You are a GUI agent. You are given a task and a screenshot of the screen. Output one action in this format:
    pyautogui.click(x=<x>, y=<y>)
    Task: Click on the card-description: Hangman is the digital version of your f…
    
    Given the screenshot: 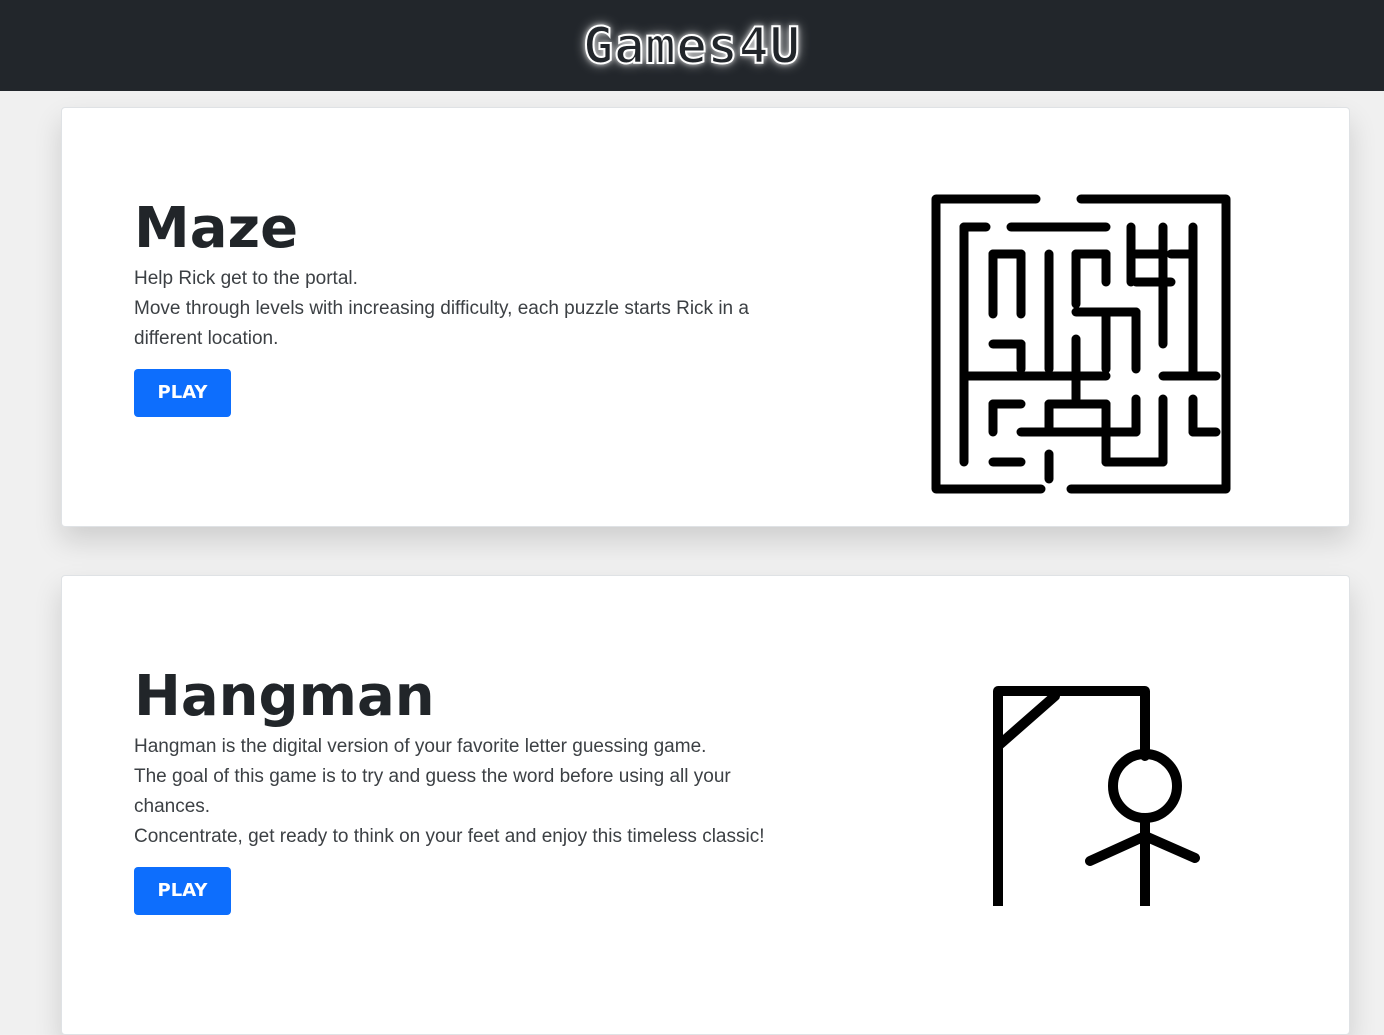 What is the action you would take?
    pyautogui.click(x=454, y=792)
    